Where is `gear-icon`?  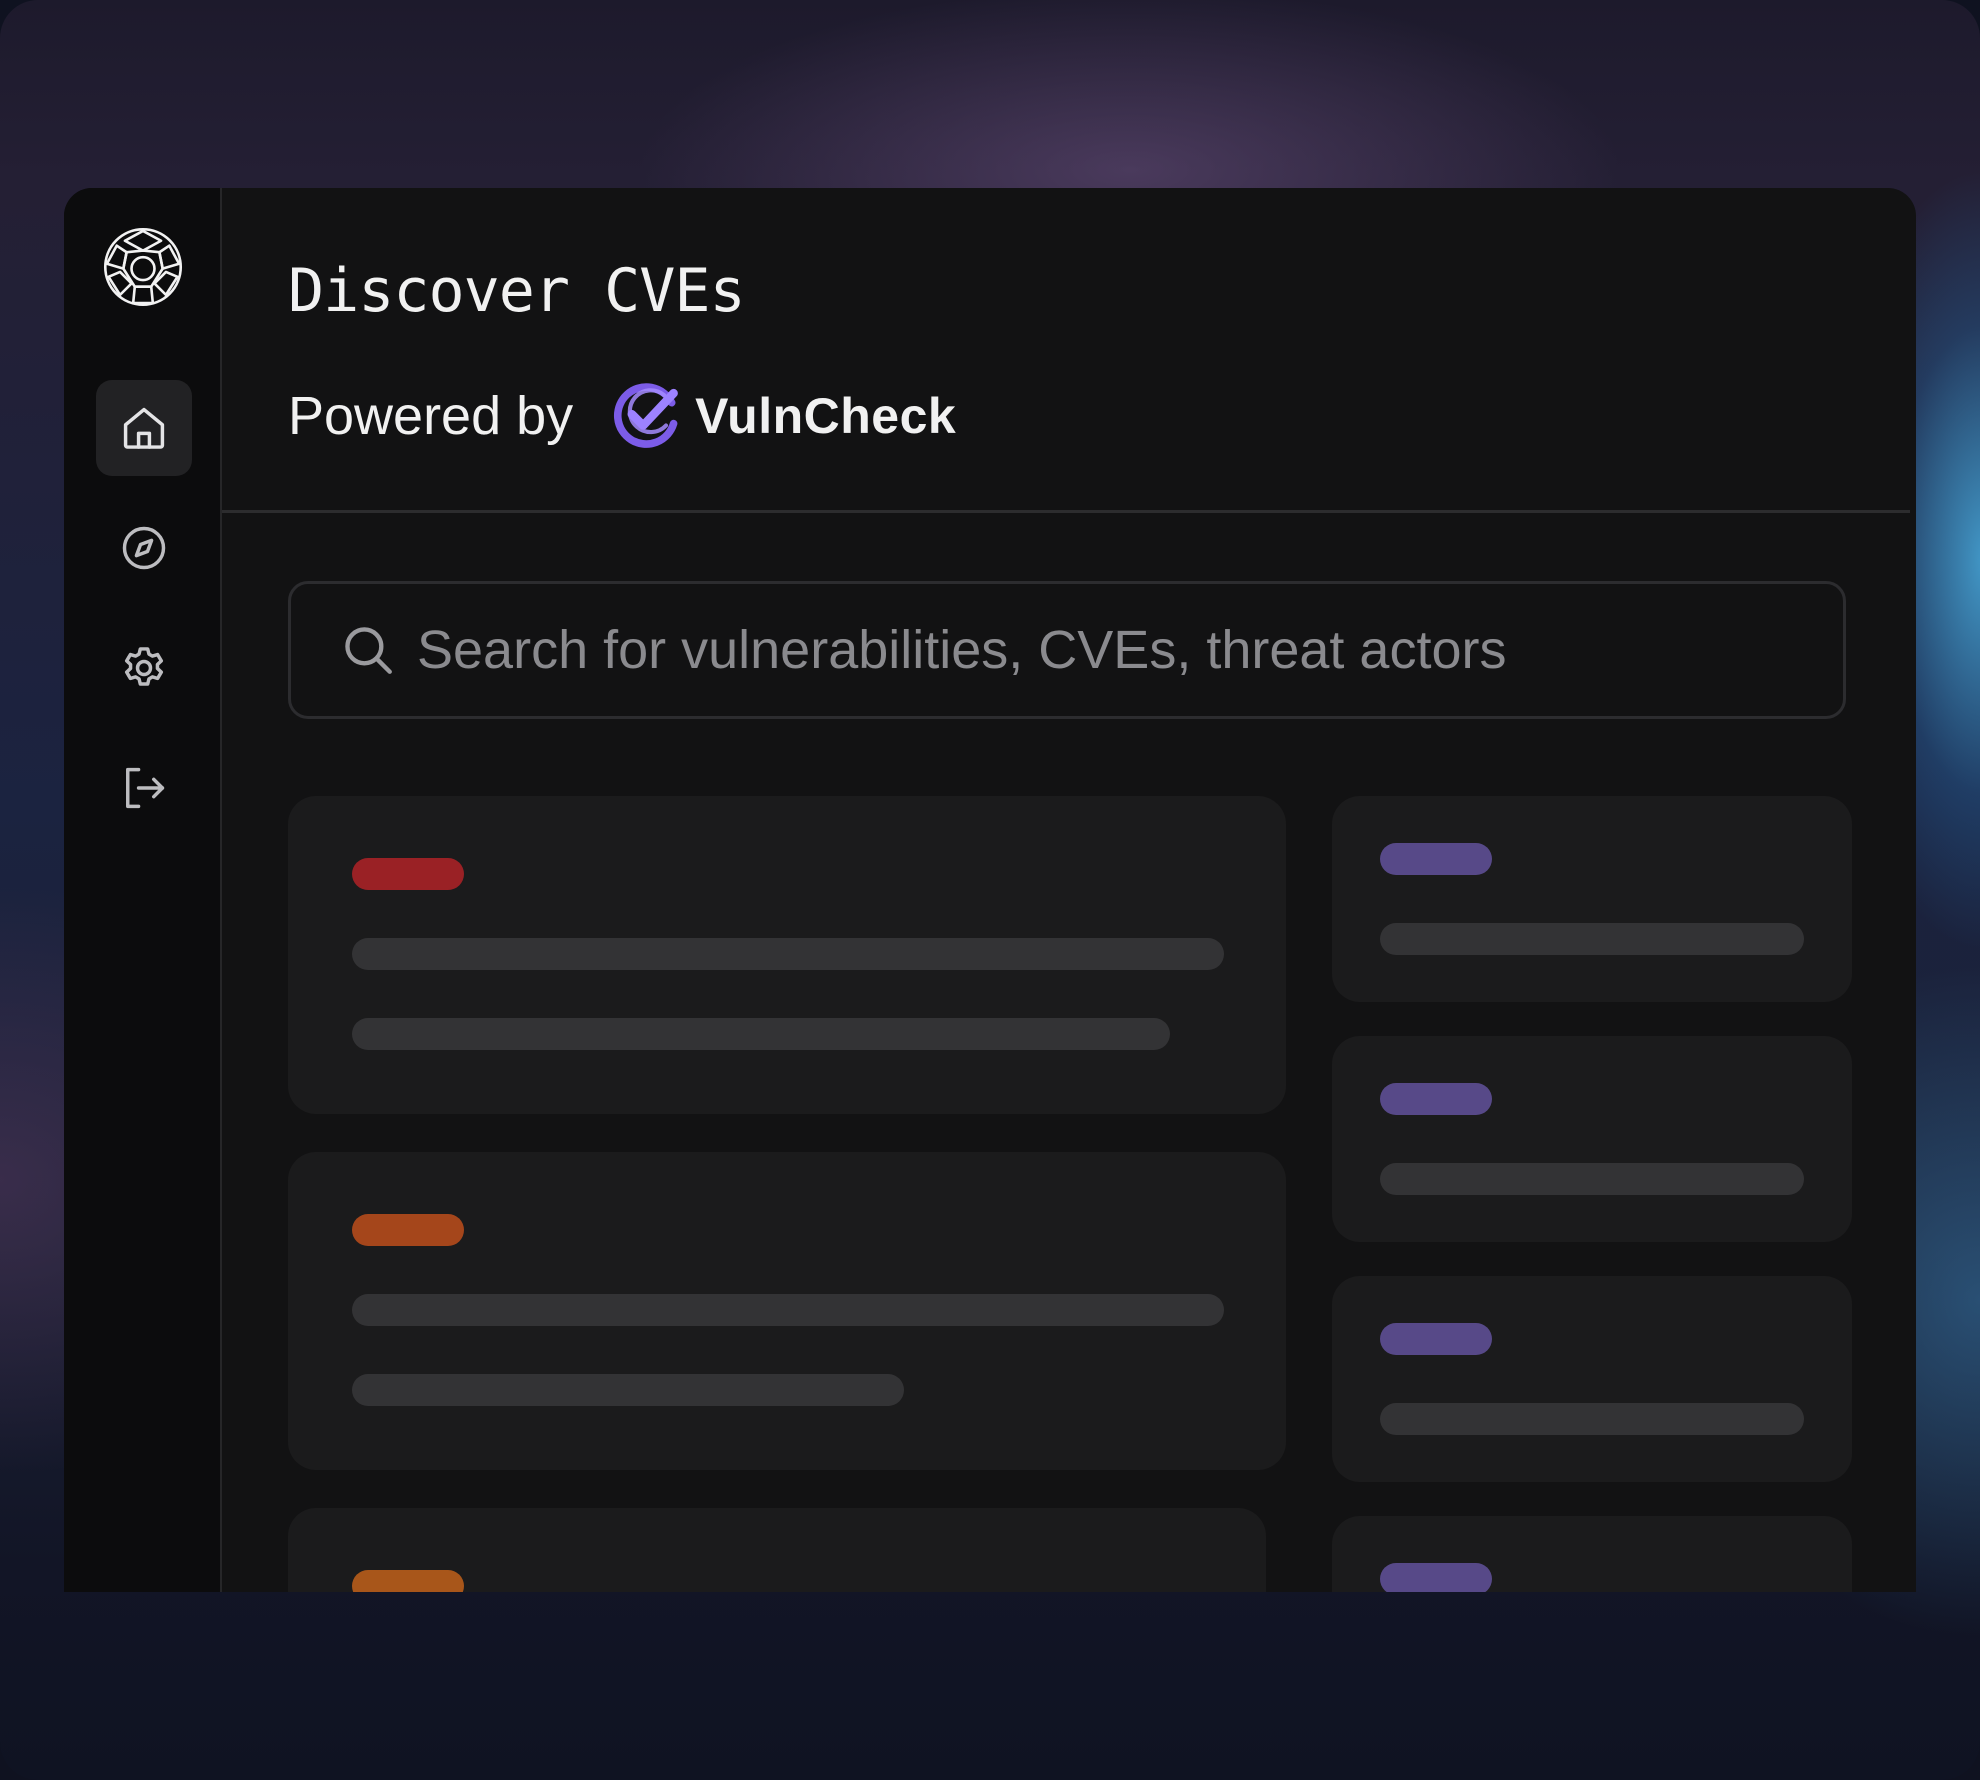 gear-icon is located at coordinates (144, 666).